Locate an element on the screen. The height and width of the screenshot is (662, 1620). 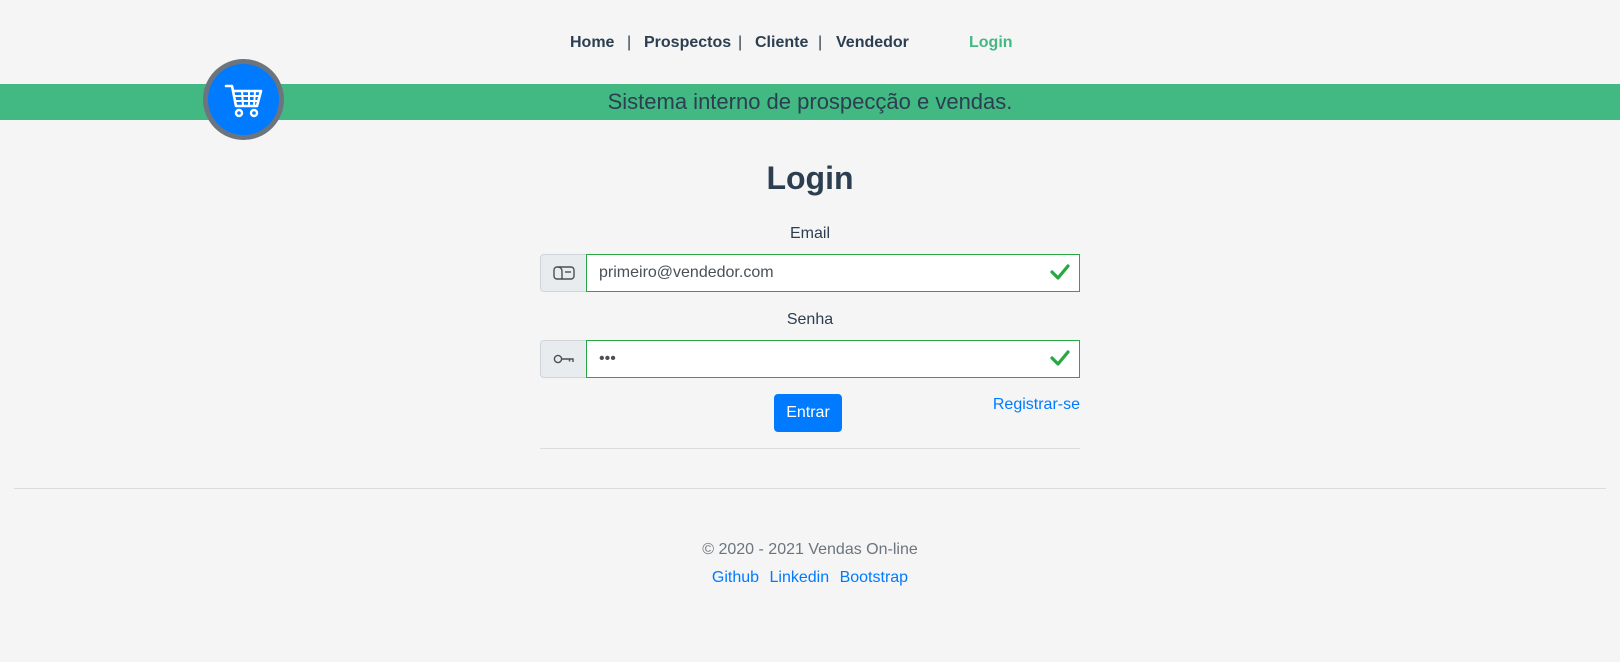
page-title: Login is located at coordinates (810, 178).